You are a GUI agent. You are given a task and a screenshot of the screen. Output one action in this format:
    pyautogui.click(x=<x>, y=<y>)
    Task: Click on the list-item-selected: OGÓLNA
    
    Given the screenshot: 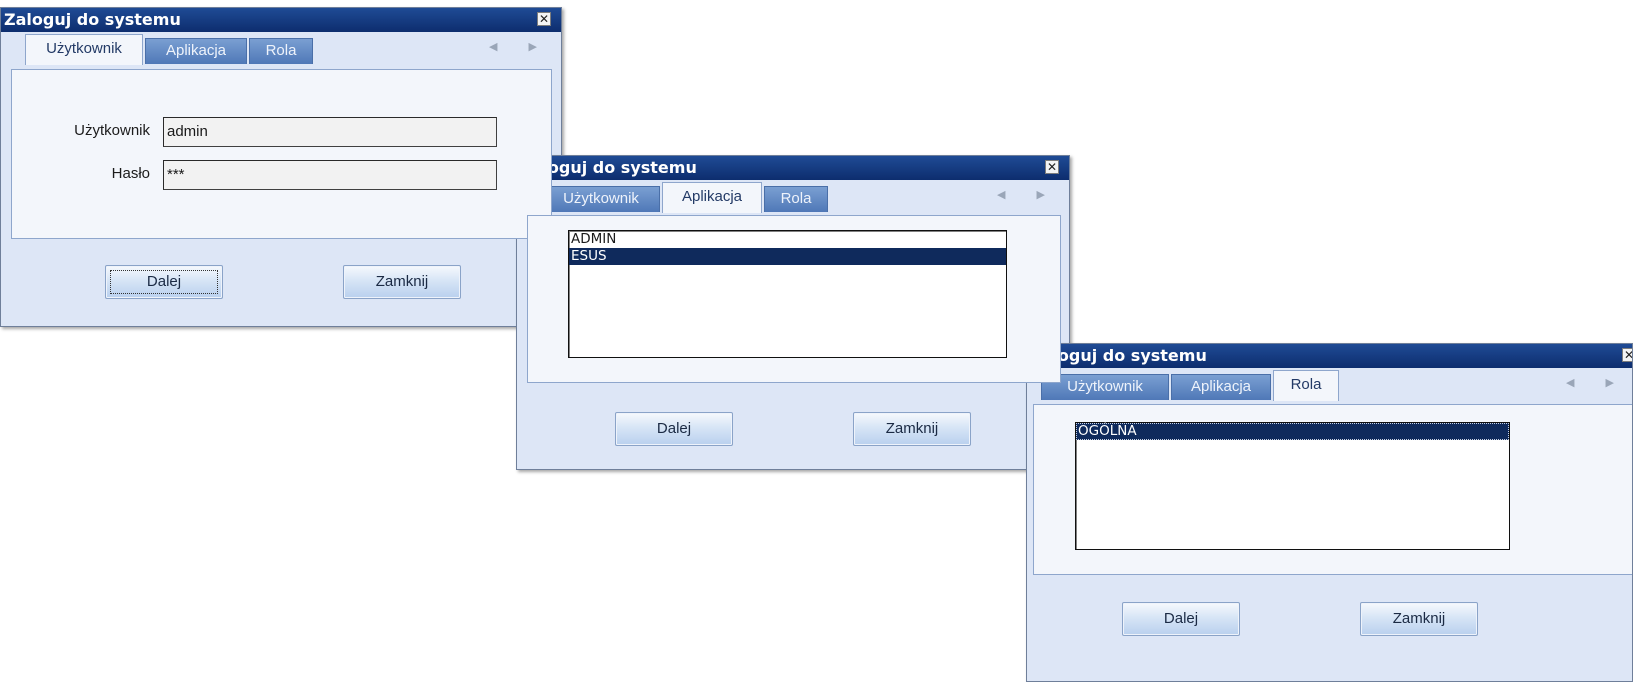 What is the action you would take?
    pyautogui.click(x=1292, y=431)
    